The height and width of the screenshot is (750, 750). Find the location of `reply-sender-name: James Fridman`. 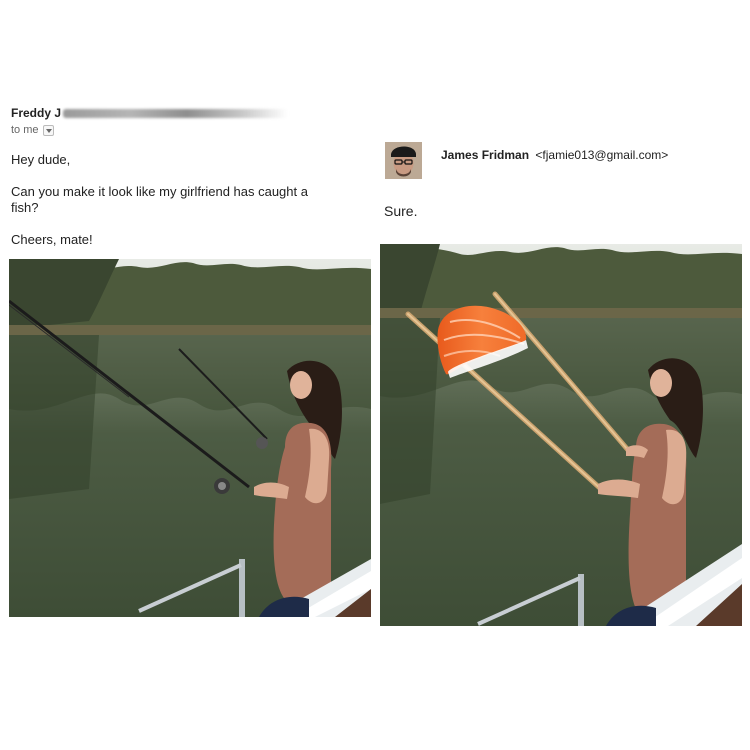

reply-sender-name: James Fridman is located at coordinates (485, 155).